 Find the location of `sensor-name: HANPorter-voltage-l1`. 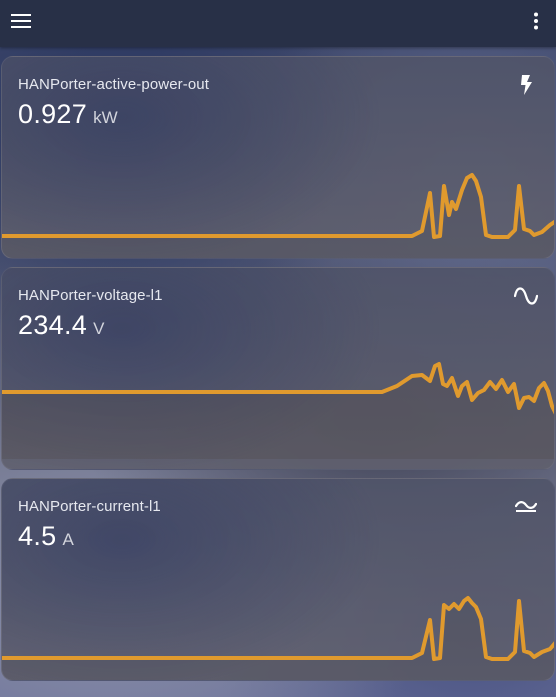

sensor-name: HANPorter-voltage-l1 is located at coordinates (90, 295).